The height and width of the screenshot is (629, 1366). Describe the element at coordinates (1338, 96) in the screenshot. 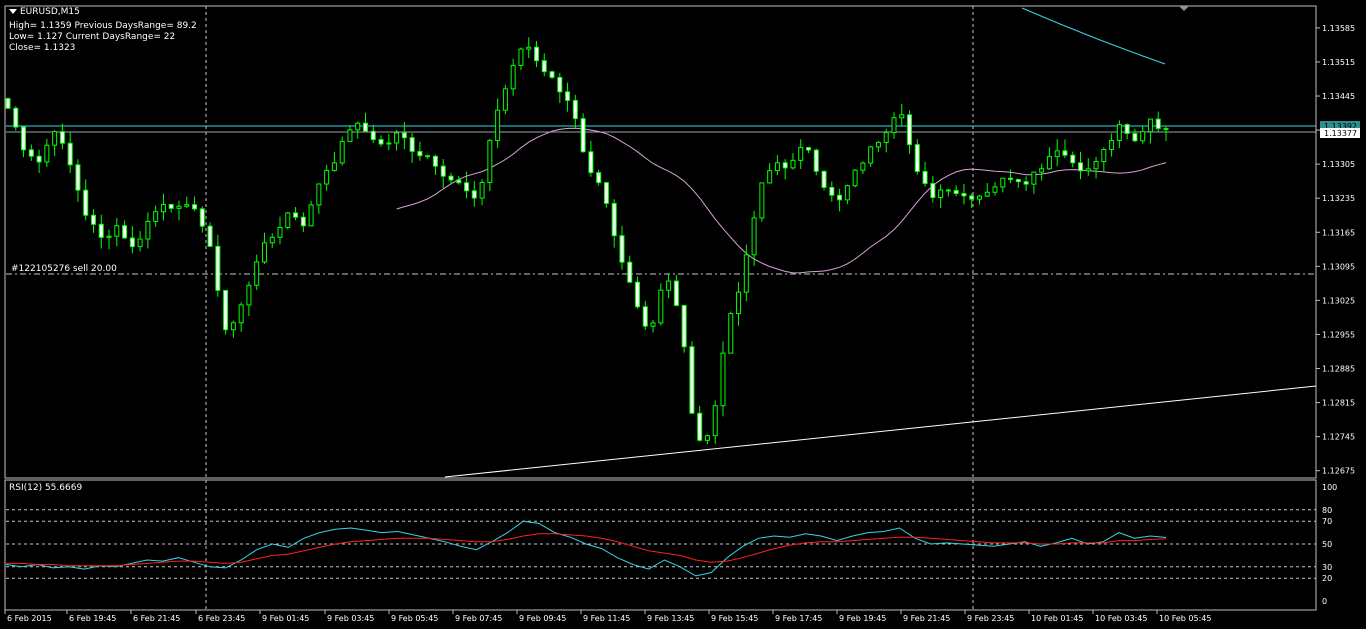

I see `price-tick-label: 1.13445` at that location.